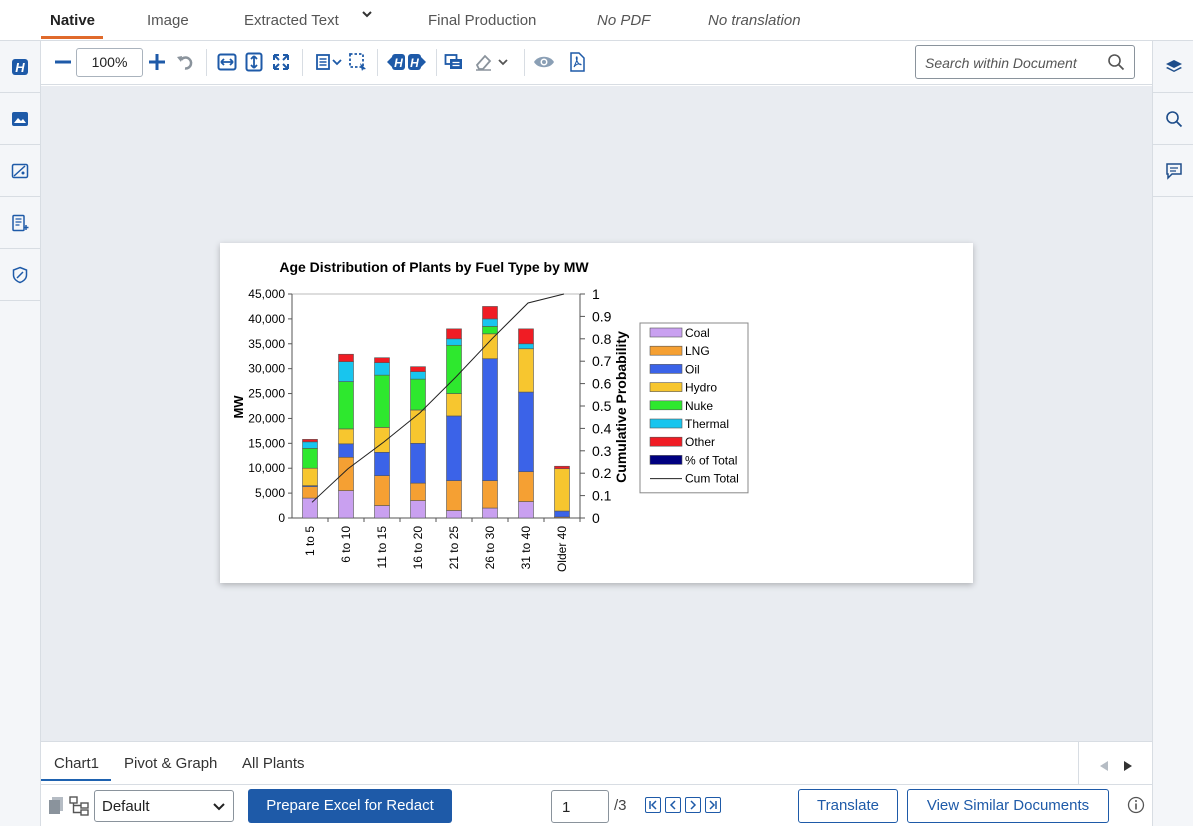  I want to click on pages-icon, so click(56, 808).